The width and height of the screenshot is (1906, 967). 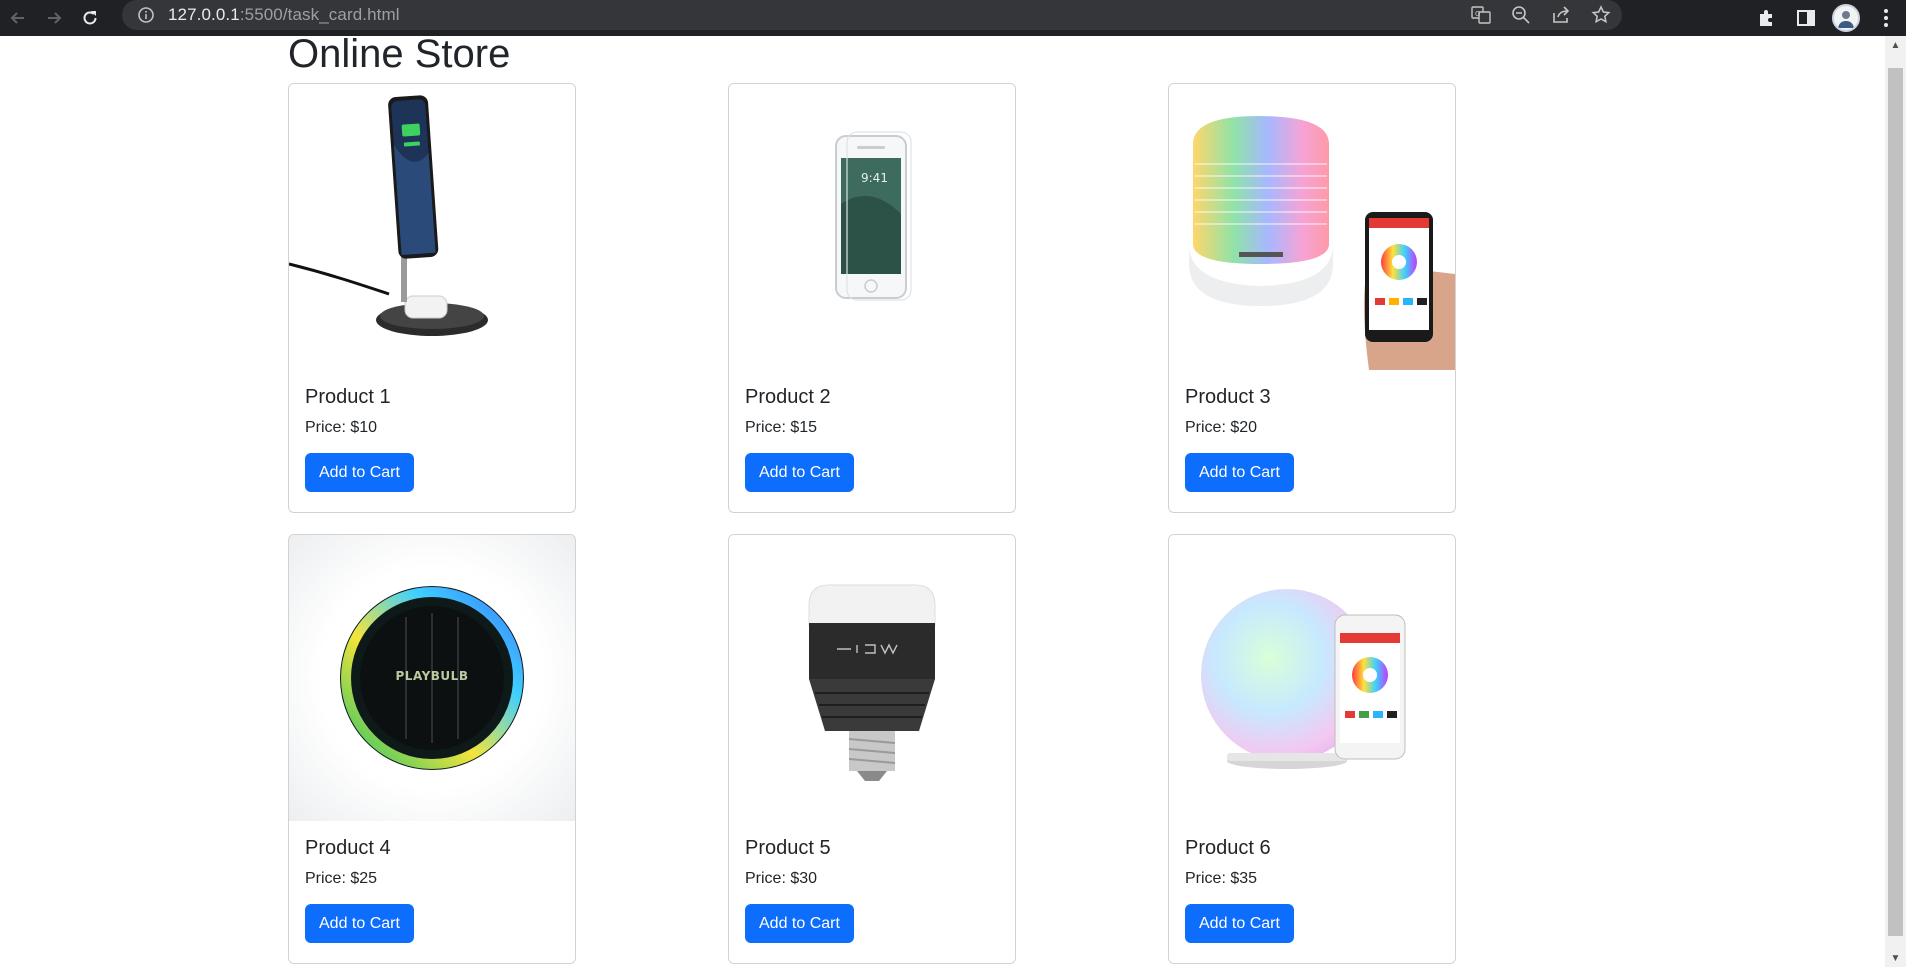 I want to click on product-price: Price: $30, so click(x=781, y=878).